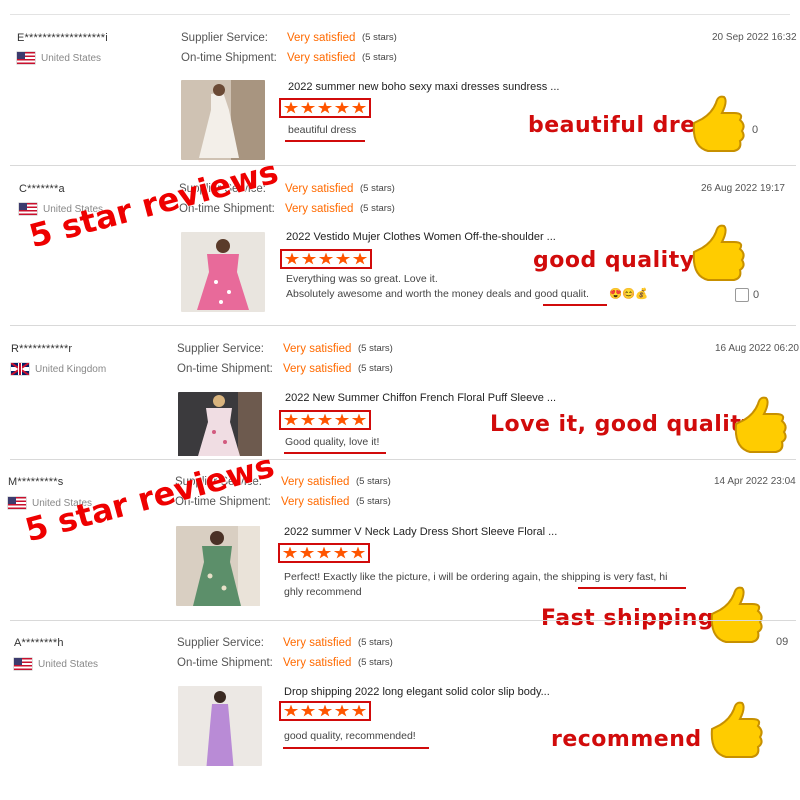 This screenshot has width=800, height=800. I want to click on review-comment: good quality, recommended!, so click(350, 736).